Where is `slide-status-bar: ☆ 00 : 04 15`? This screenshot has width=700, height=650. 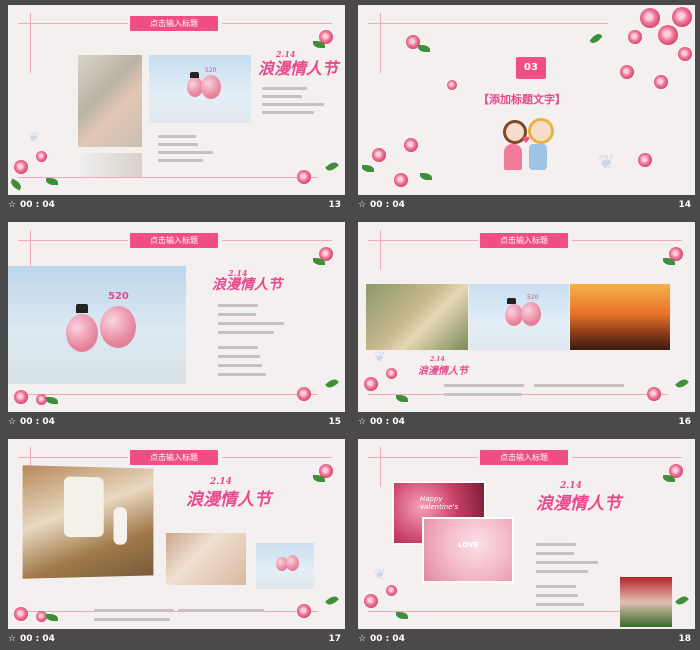 slide-status-bar: ☆ 00 : 04 15 is located at coordinates (172, 422).